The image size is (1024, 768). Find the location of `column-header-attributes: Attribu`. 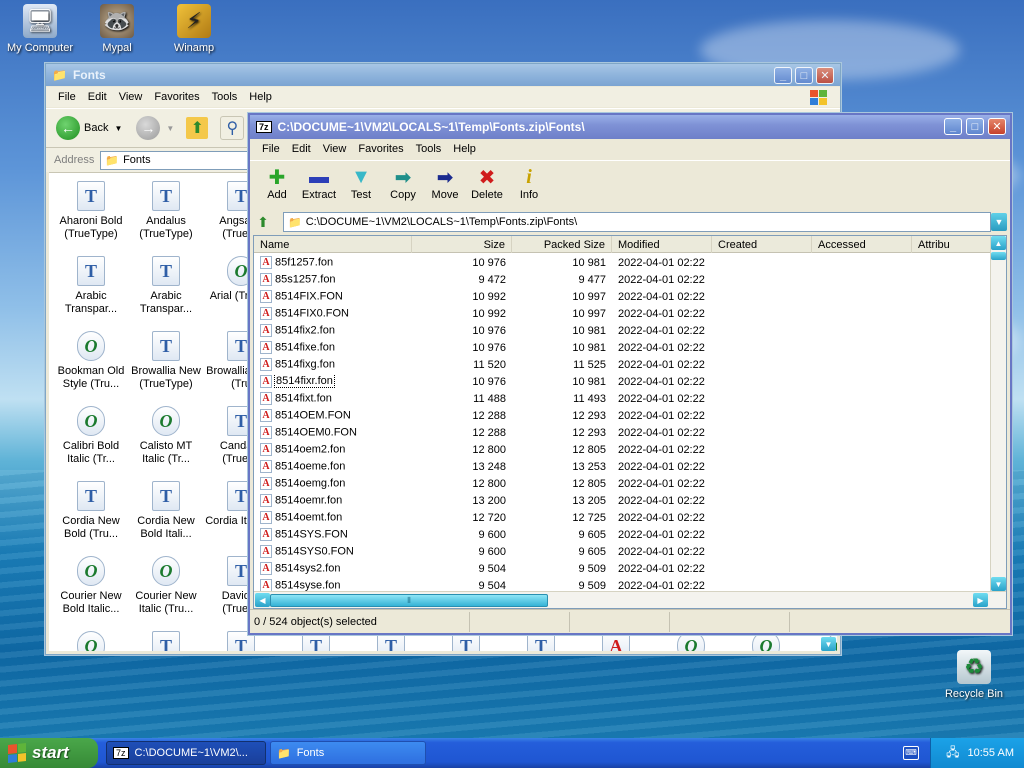

column-header-attributes: Attribu is located at coordinates (957, 244).